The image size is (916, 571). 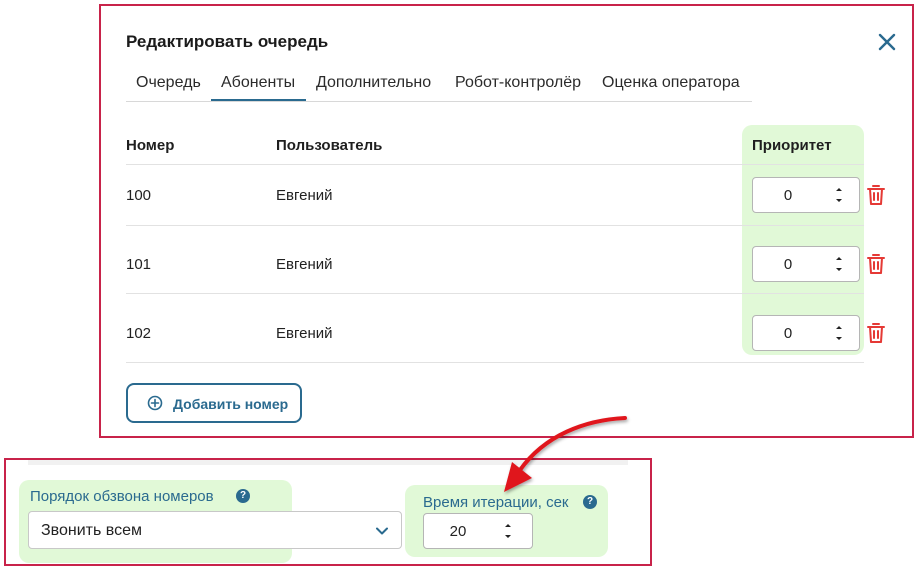 What do you see at coordinates (215, 530) in the screenshot?
I see `call-order-select: Звонить всем` at bounding box center [215, 530].